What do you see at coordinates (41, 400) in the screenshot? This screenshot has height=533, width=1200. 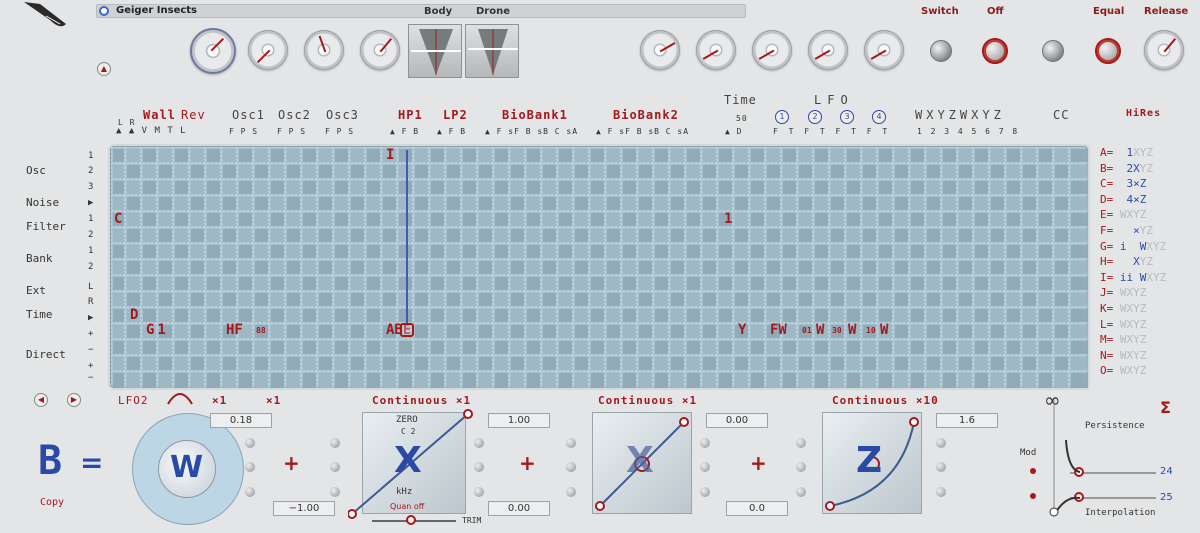 I see `prev-button: ◀` at bounding box center [41, 400].